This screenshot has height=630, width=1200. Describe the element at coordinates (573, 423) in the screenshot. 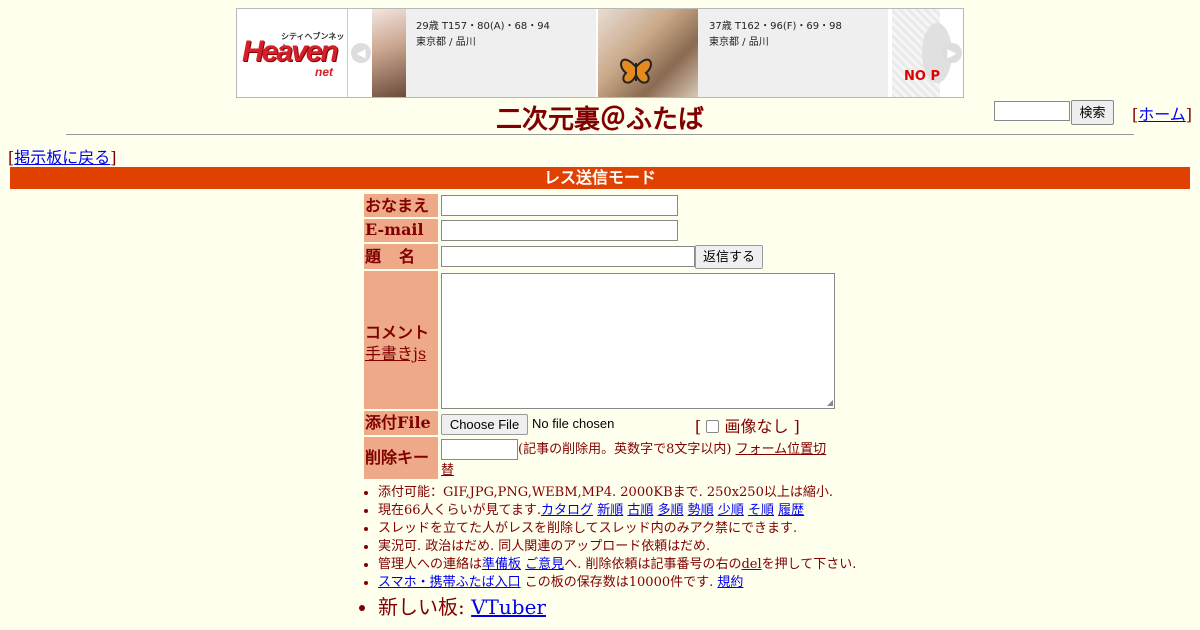

I see `file-status: No file chosen` at that location.